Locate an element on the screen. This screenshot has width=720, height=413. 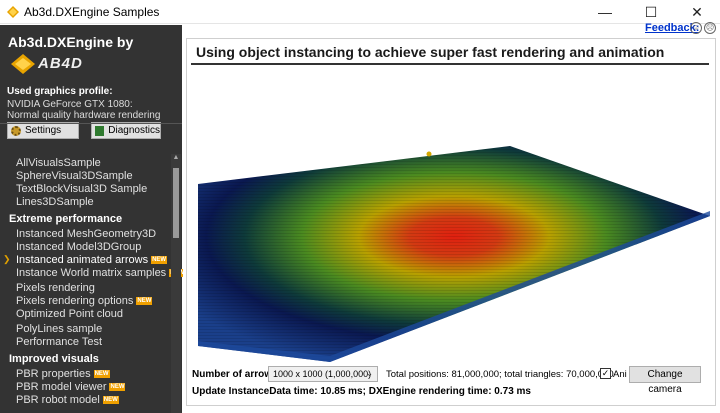
diagnostics-button-label: Diagnostics is located at coordinates (134, 130).